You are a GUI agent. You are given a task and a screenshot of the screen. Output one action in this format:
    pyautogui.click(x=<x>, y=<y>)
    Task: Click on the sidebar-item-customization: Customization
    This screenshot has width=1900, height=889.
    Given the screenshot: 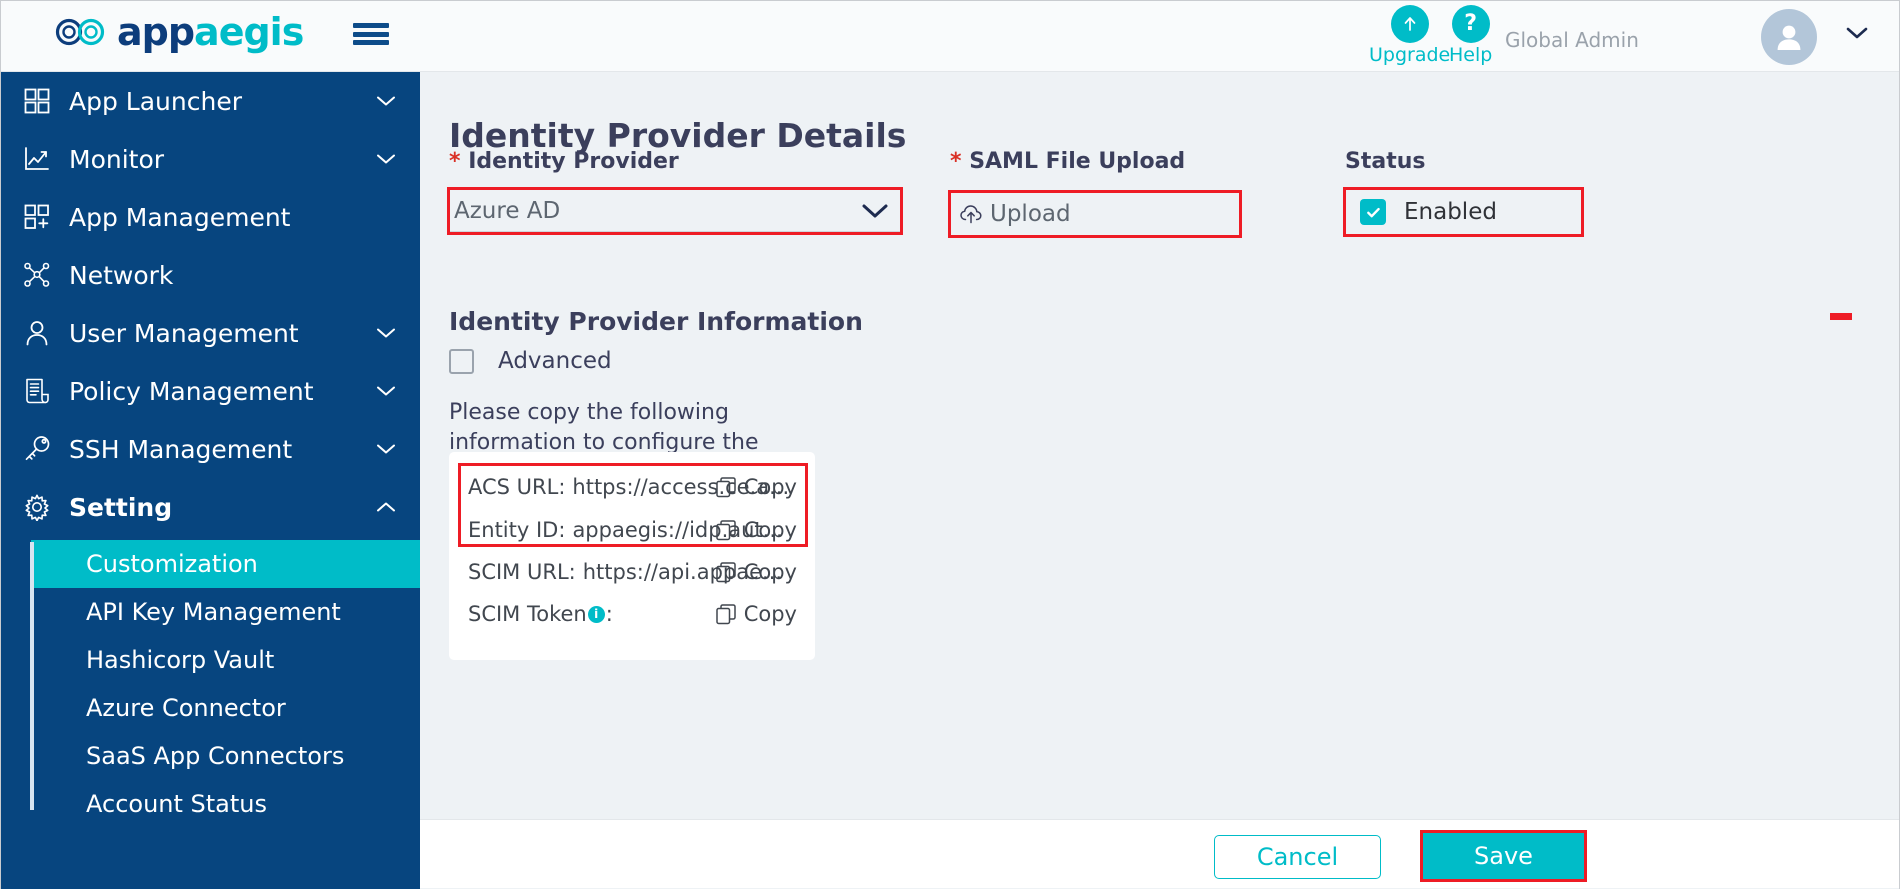 What is the action you would take?
    pyautogui.click(x=225, y=564)
    